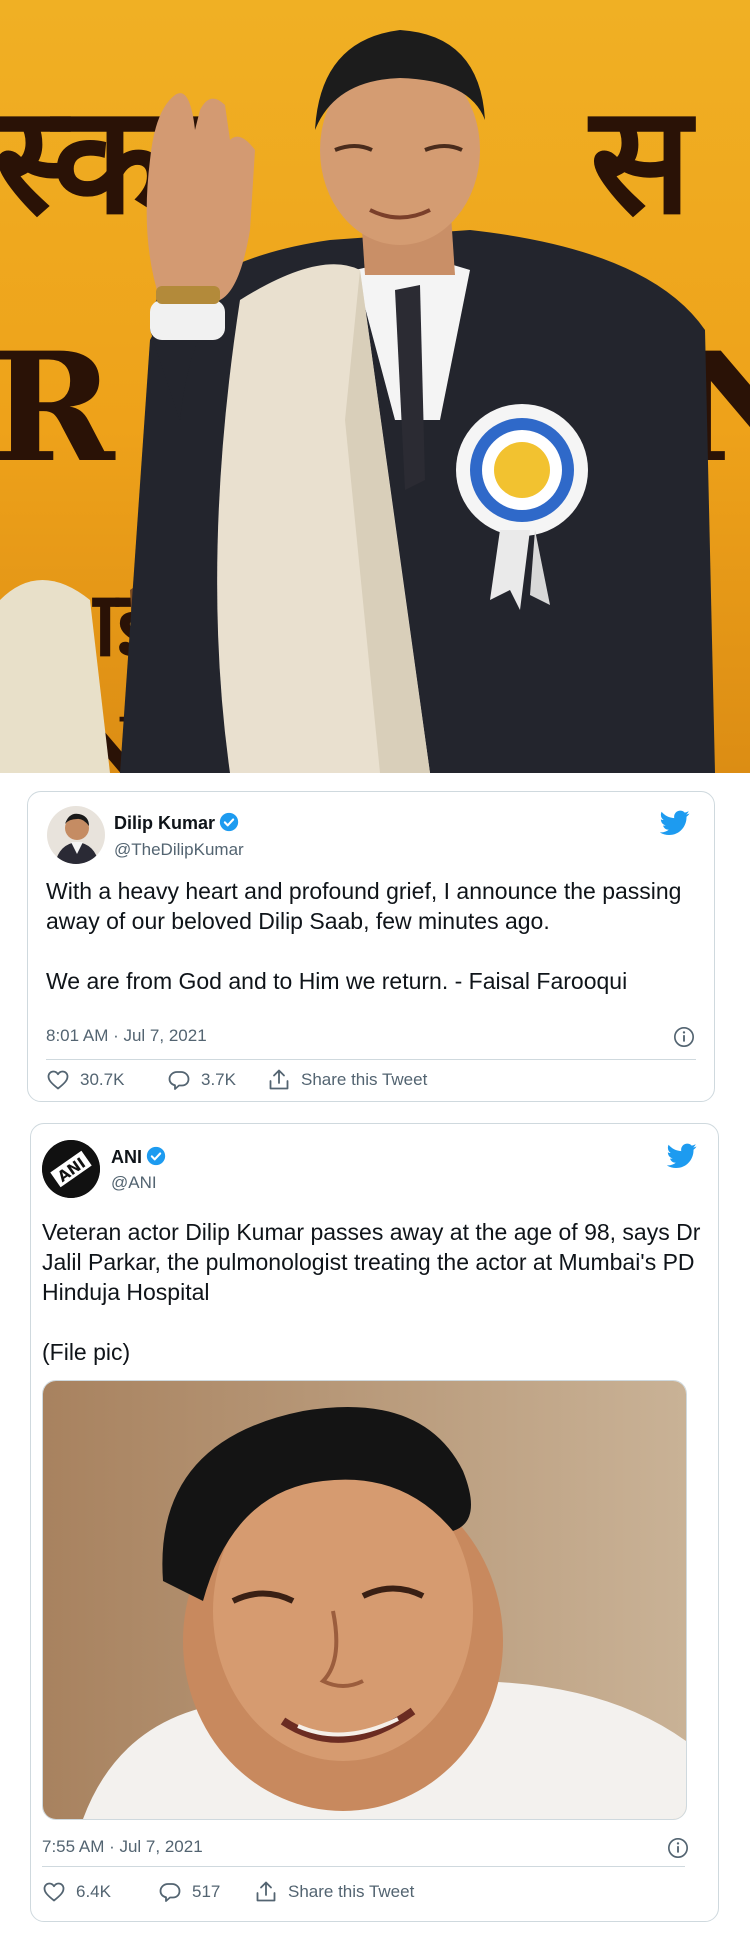  I want to click on reply-button: 3.7K, so click(201, 1080).